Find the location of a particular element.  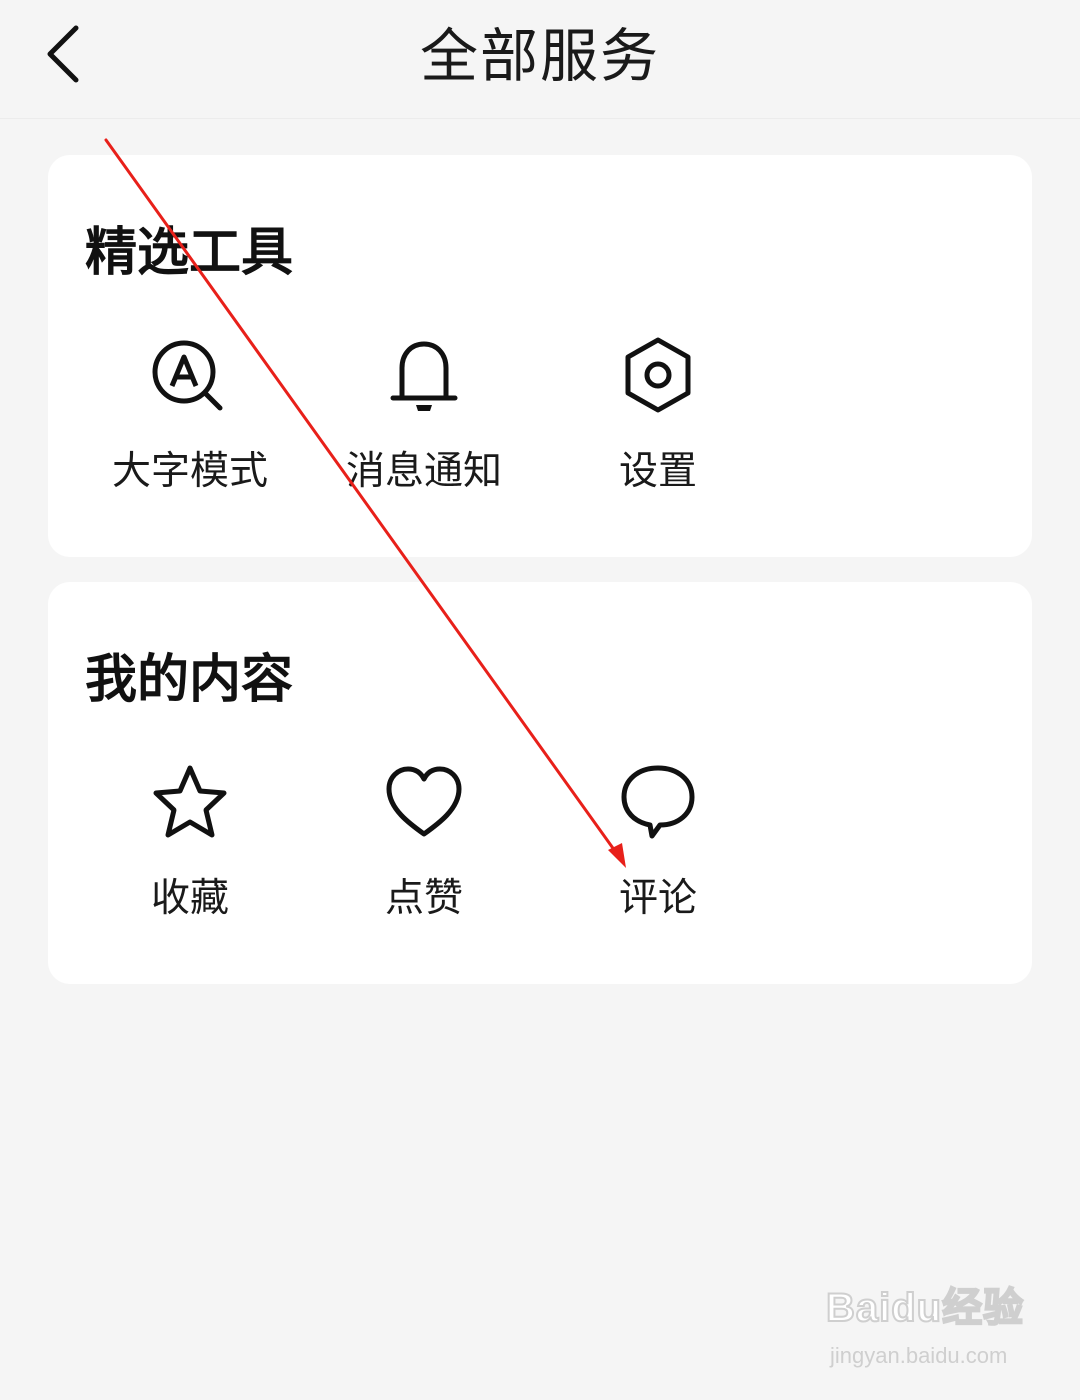

item-label: 大字模式 is located at coordinates (189, 471).